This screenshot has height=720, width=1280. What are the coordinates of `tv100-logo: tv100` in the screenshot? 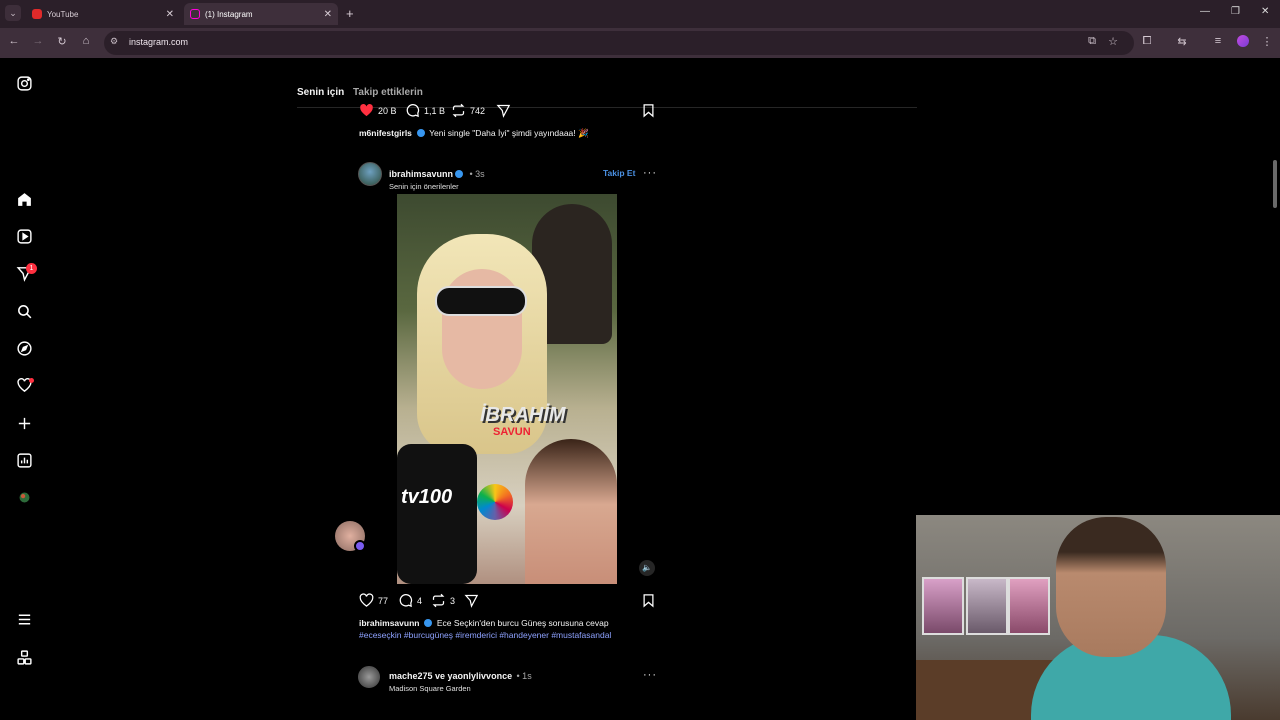 It's located at (427, 497).